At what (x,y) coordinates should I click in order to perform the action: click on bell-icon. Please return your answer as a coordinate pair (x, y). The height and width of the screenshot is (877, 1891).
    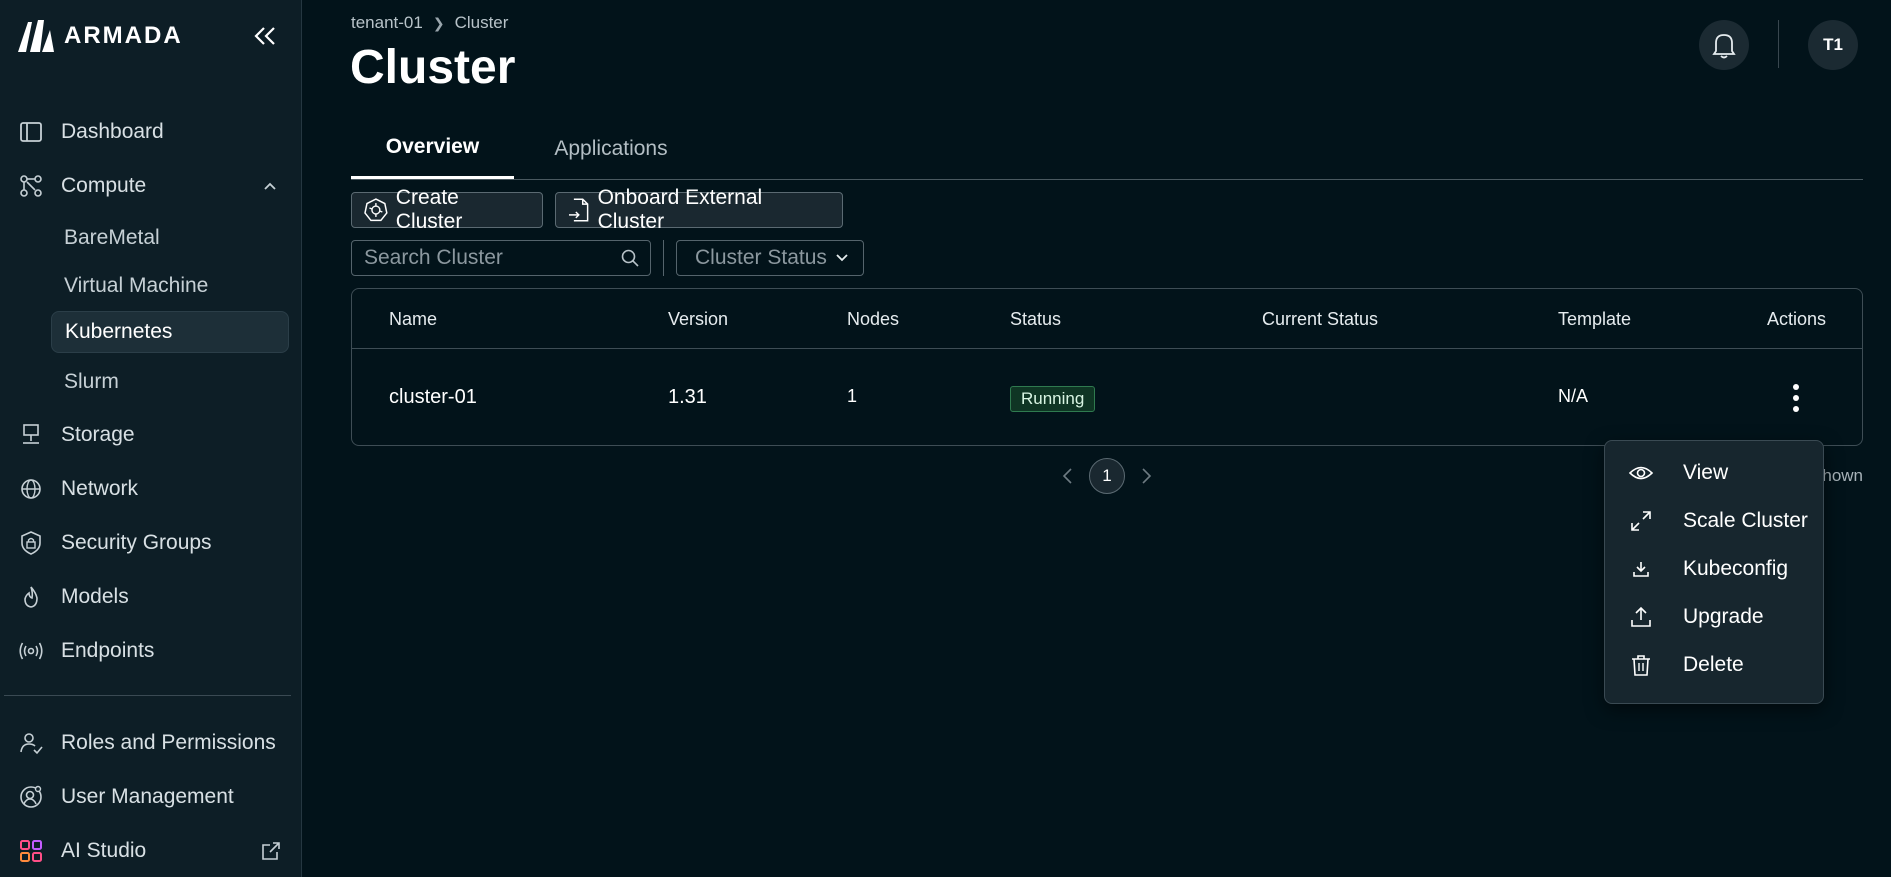
    Looking at the image, I should click on (1724, 46).